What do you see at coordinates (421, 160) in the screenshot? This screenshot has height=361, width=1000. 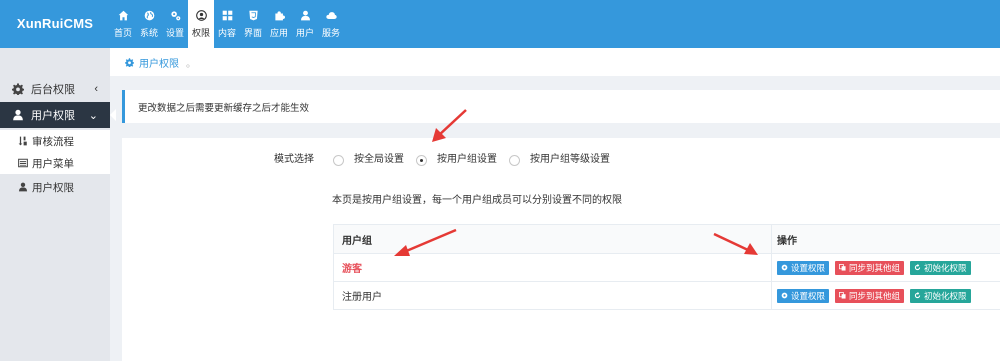 I see `radio-button-checked` at bounding box center [421, 160].